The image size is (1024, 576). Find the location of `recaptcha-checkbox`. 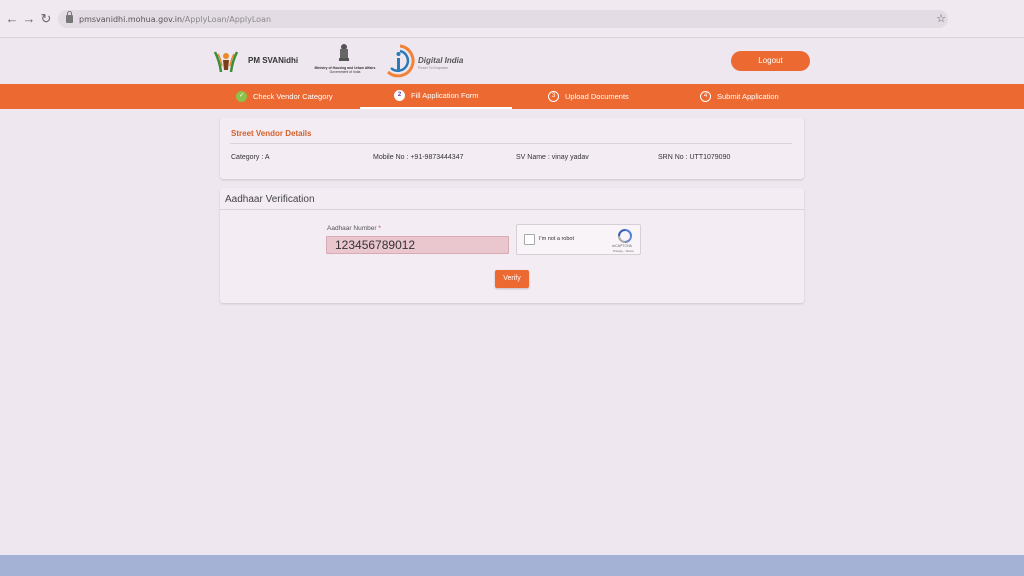

recaptcha-checkbox is located at coordinates (529, 239).